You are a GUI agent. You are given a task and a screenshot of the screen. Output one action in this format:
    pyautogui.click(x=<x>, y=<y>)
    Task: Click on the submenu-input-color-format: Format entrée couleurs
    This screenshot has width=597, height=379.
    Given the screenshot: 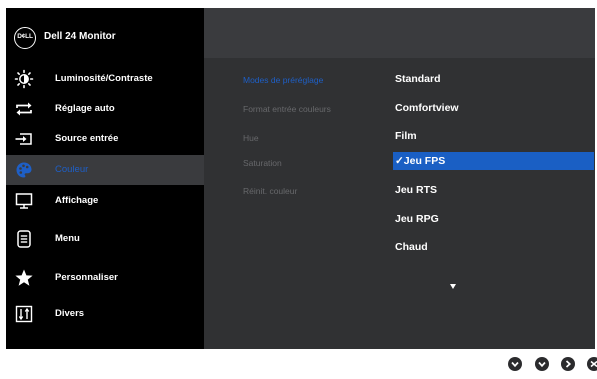 What is the action you would take?
    pyautogui.click(x=287, y=109)
    